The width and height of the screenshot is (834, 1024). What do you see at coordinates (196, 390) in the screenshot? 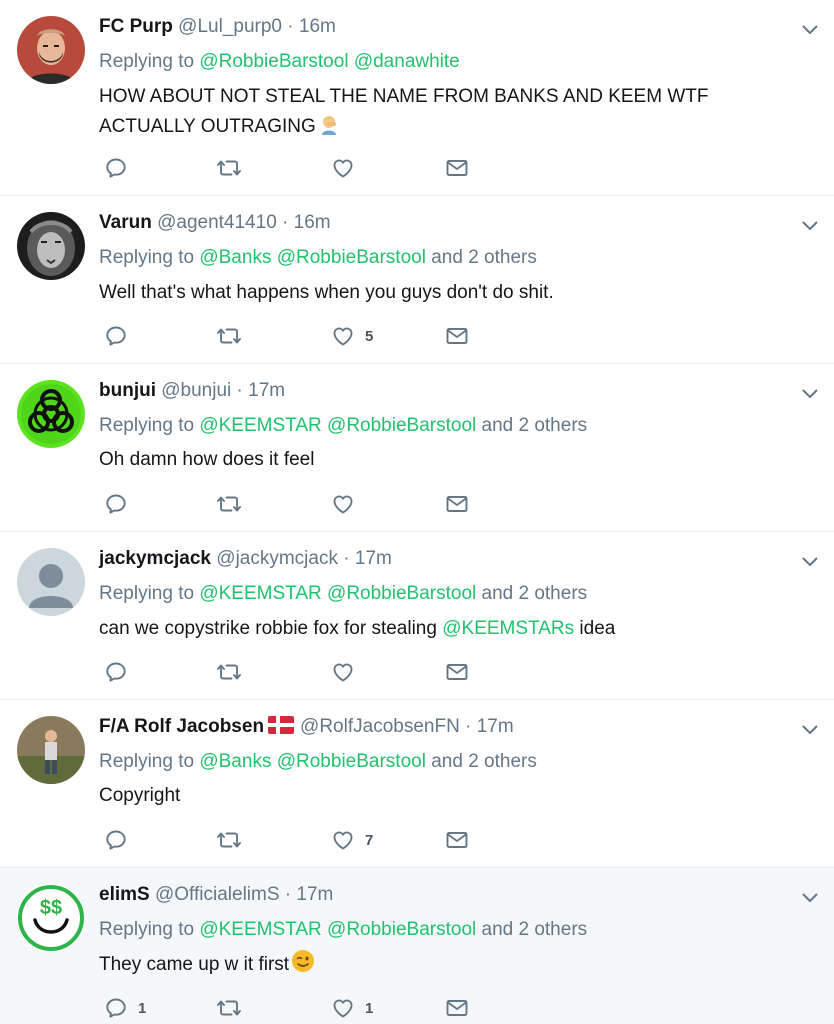
I see `user-handle: @bunjui` at bounding box center [196, 390].